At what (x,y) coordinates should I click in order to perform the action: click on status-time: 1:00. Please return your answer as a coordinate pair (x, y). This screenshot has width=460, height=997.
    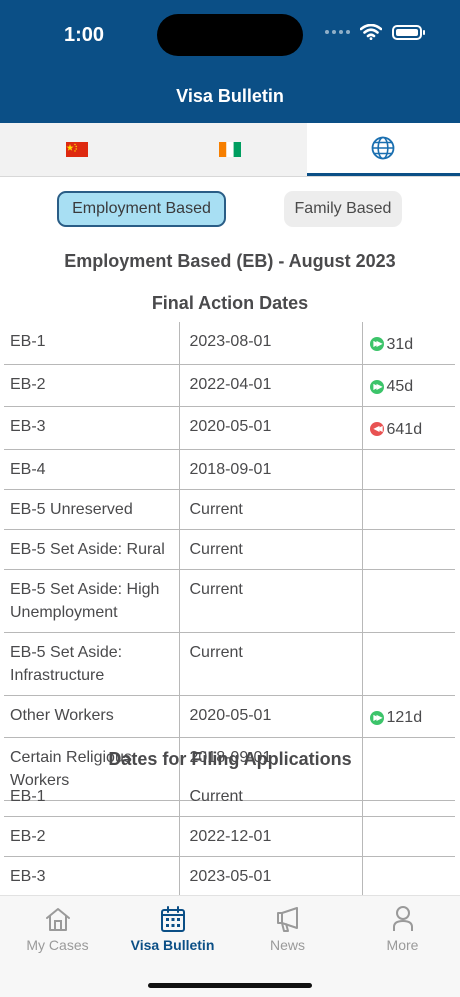
    Looking at the image, I should click on (84, 35).